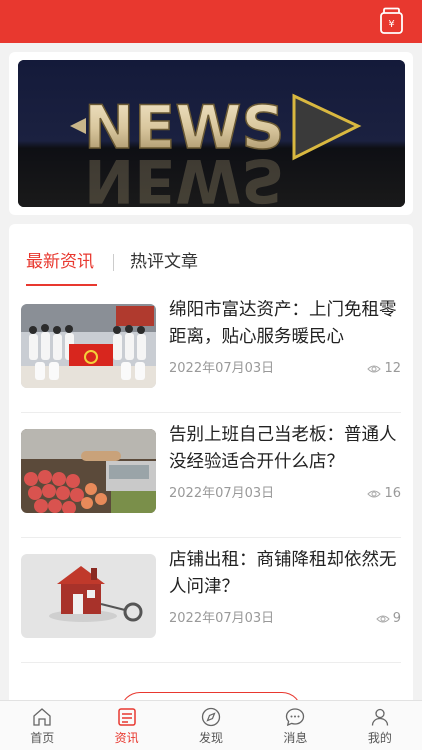  Describe the element at coordinates (379, 717) in the screenshot. I see `user-icon` at that location.